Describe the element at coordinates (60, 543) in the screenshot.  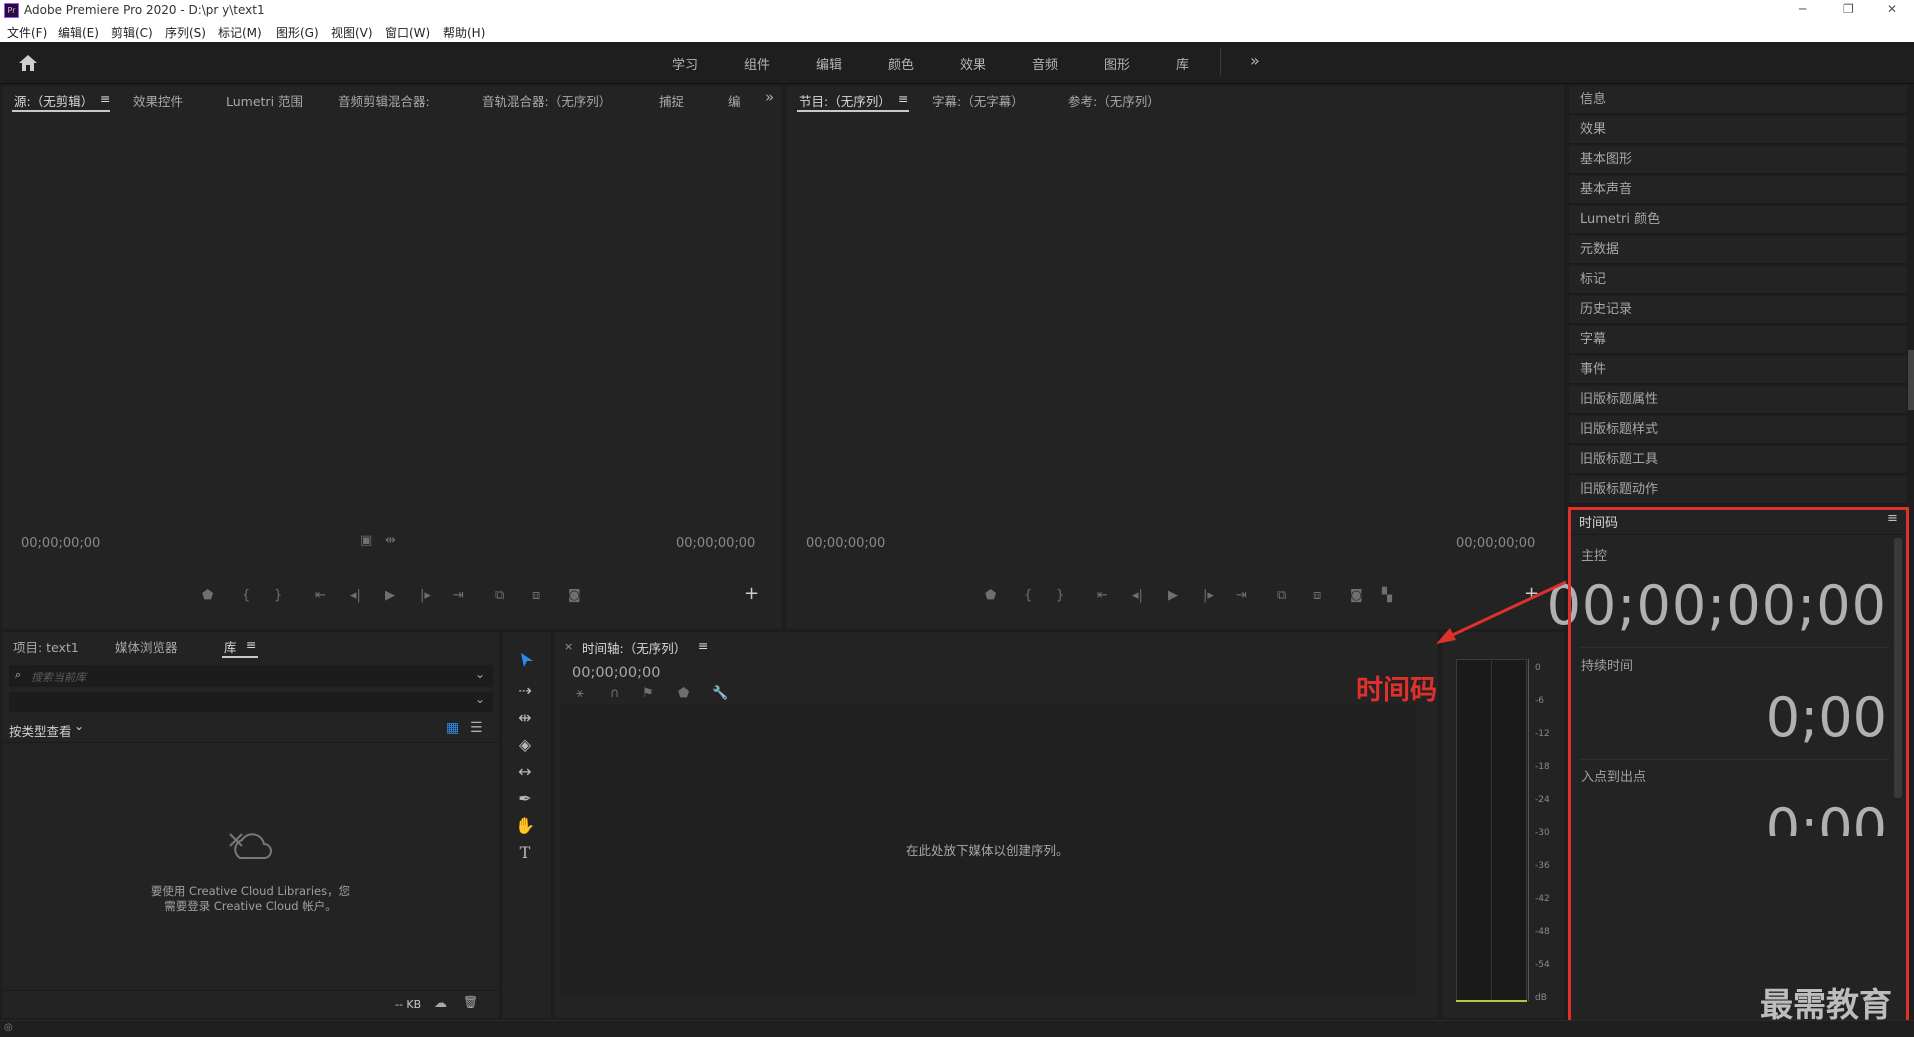
I see `source-timecode-left: 00;00;00;00` at that location.